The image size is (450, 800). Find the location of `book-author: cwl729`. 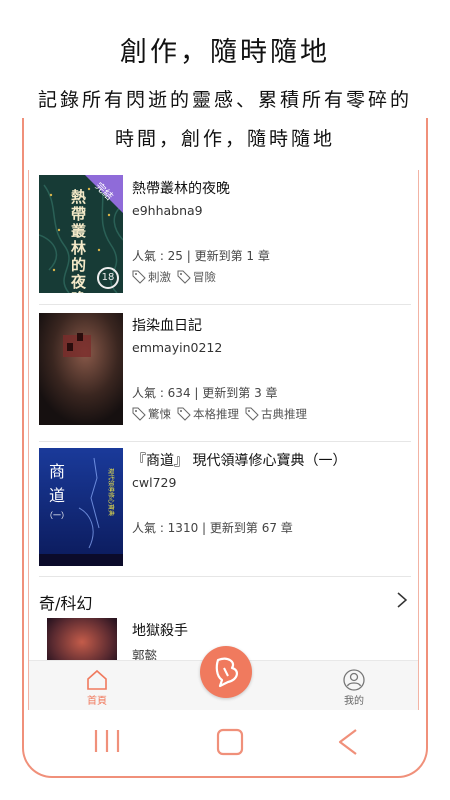

book-author: cwl729 is located at coordinates (154, 482).